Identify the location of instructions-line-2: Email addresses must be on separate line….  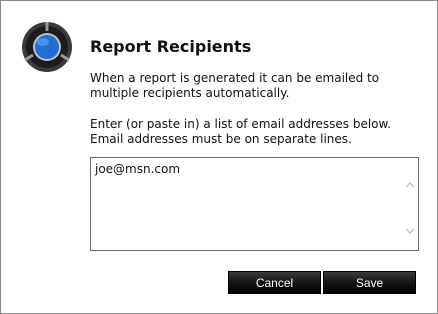
(221, 139).